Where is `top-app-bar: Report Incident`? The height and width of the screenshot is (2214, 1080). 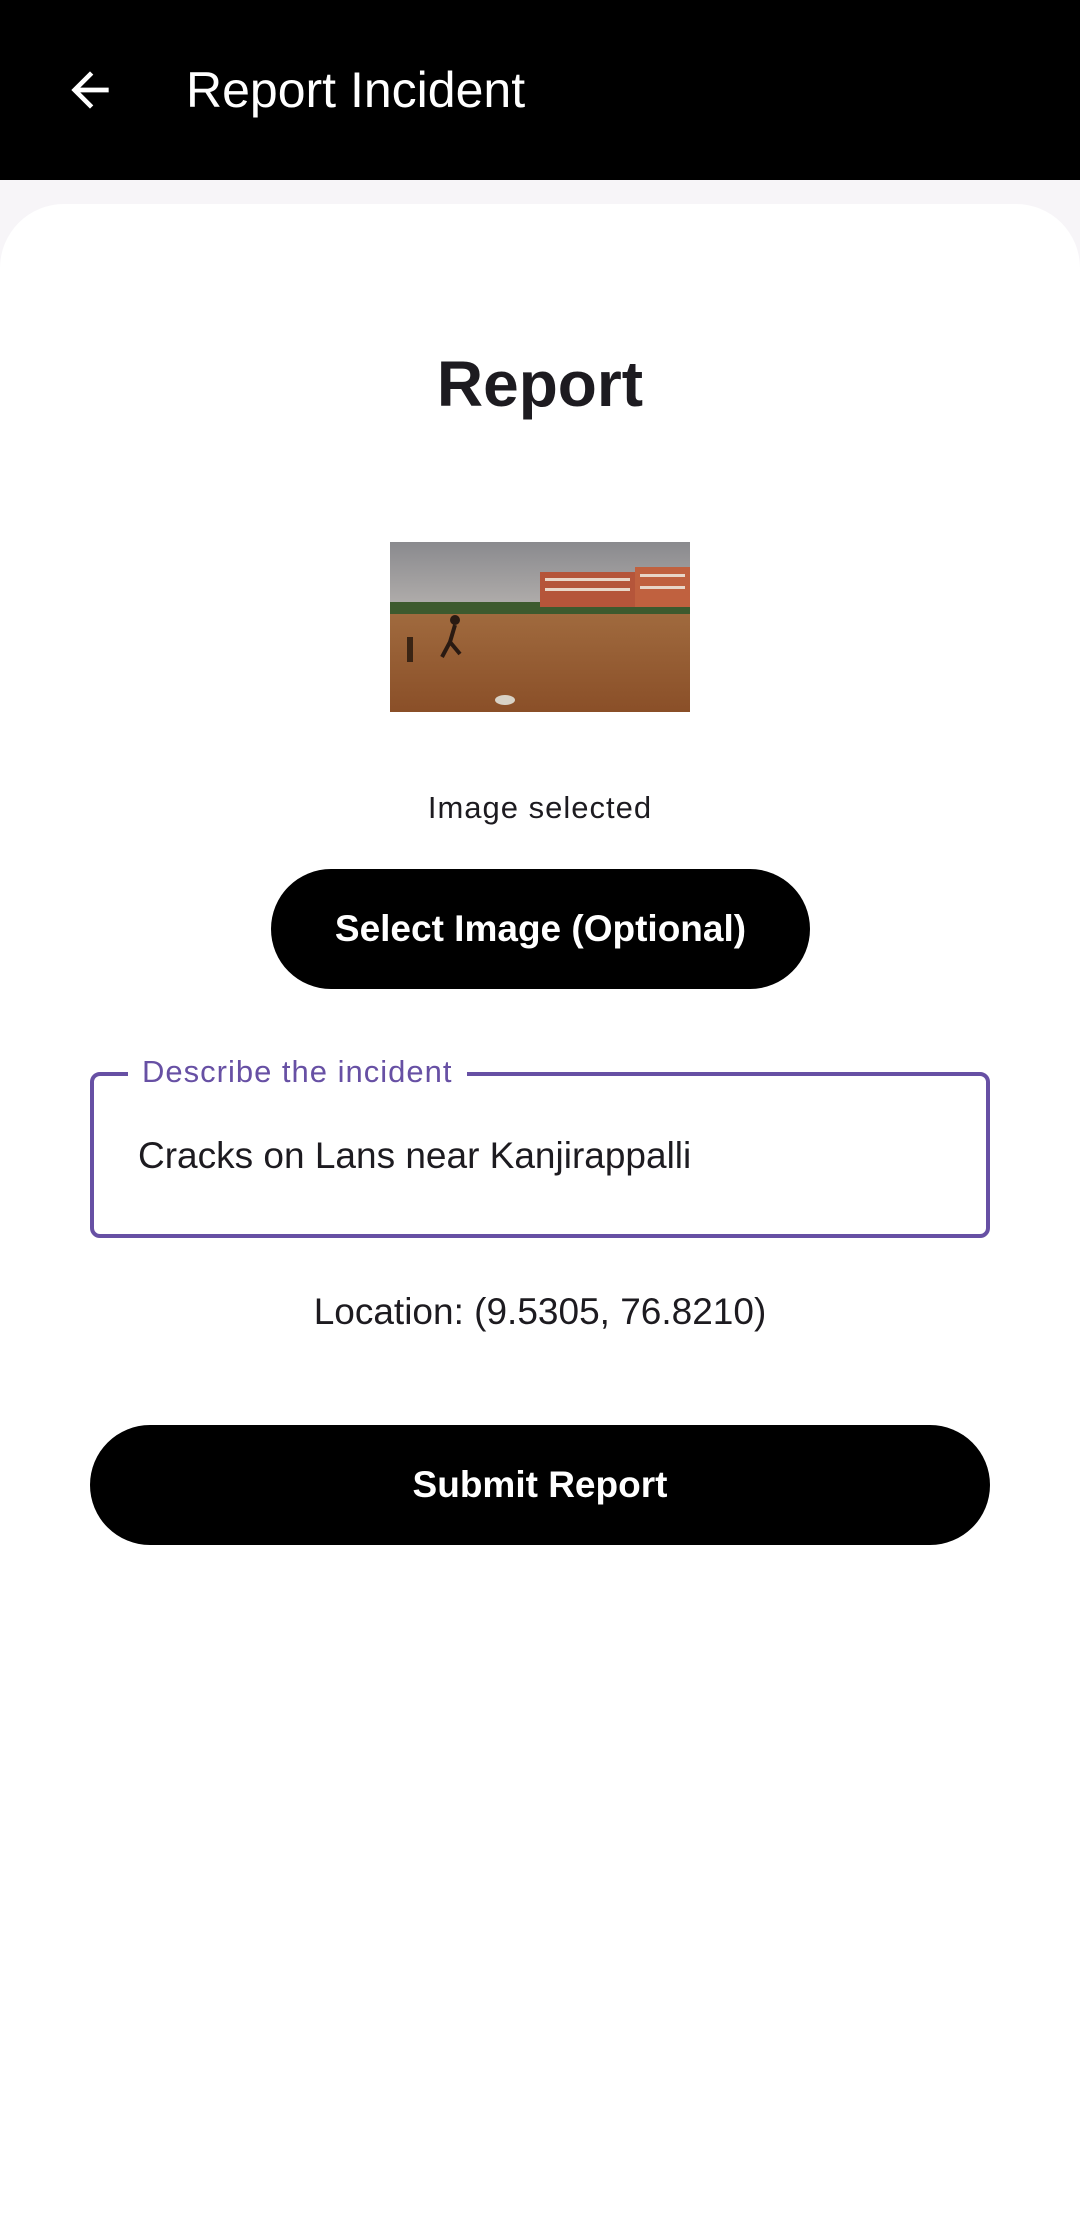 top-app-bar: Report Incident is located at coordinates (540, 90).